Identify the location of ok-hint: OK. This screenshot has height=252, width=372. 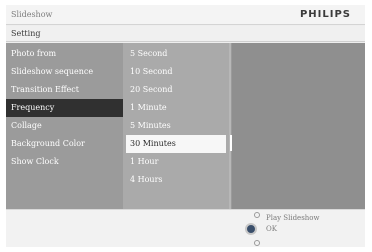
(271, 229).